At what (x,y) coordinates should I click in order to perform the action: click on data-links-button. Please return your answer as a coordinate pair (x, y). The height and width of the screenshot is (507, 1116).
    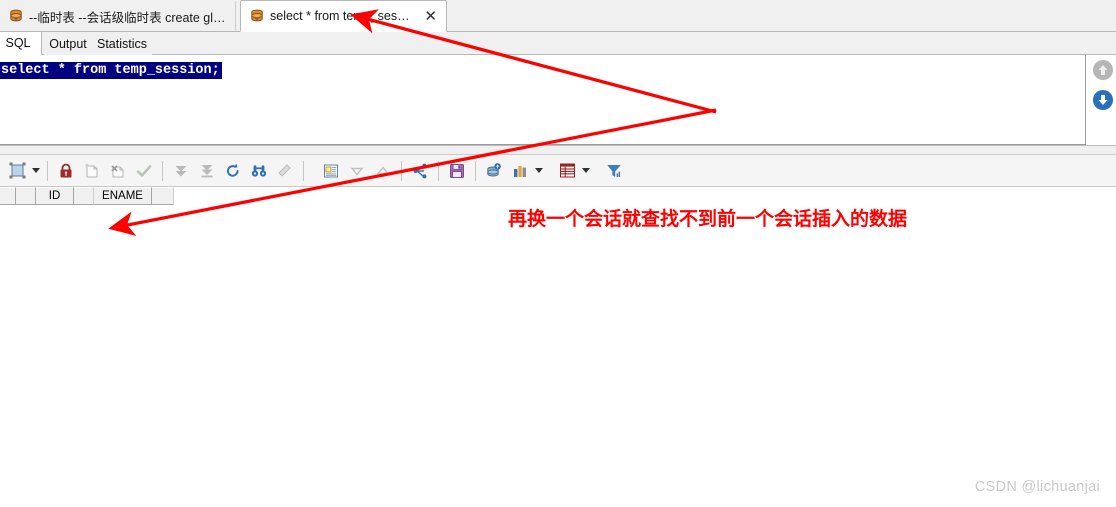
    Looking at the image, I should click on (420, 171).